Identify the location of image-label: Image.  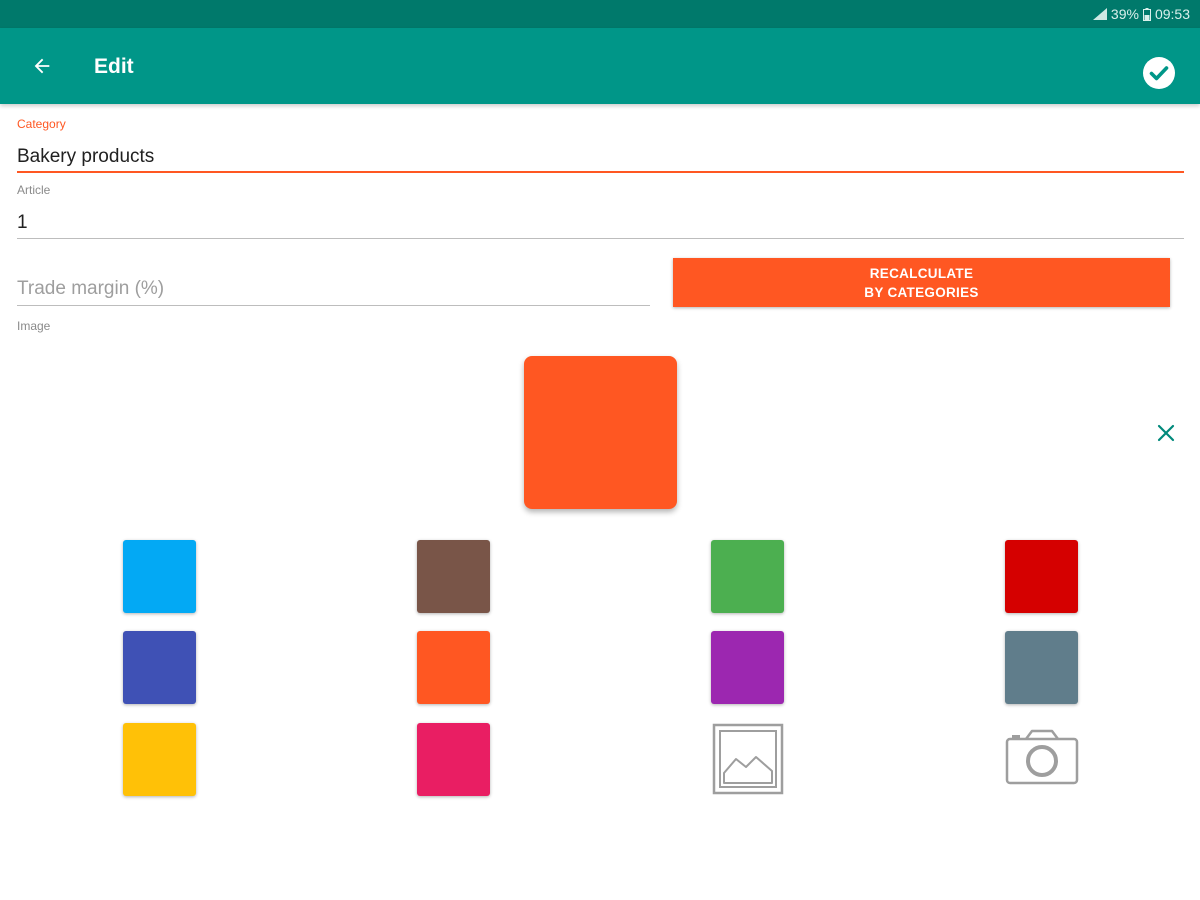
(34, 326).